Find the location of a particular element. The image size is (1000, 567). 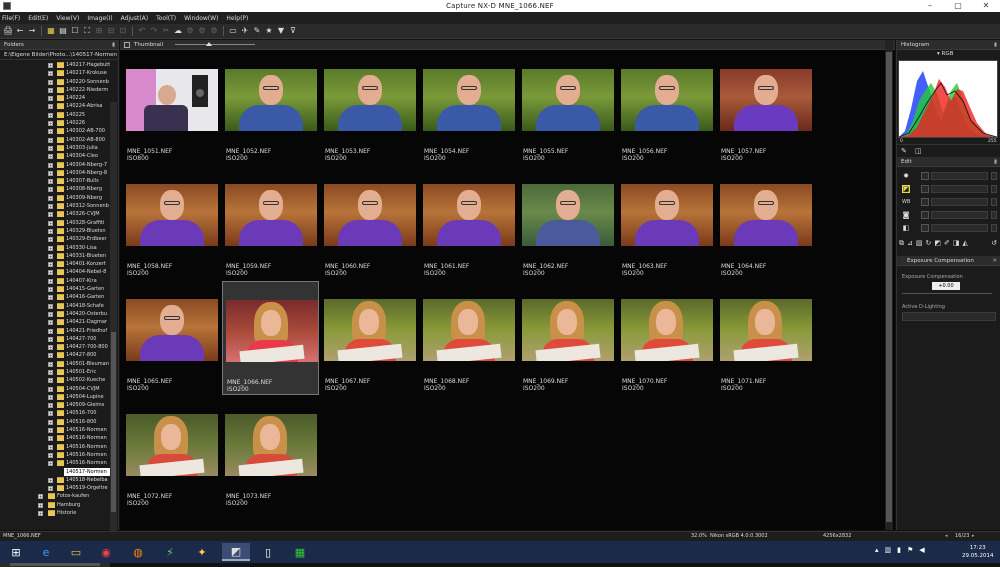

folder-item: +140217-Hagebutt is located at coordinates (55, 65).